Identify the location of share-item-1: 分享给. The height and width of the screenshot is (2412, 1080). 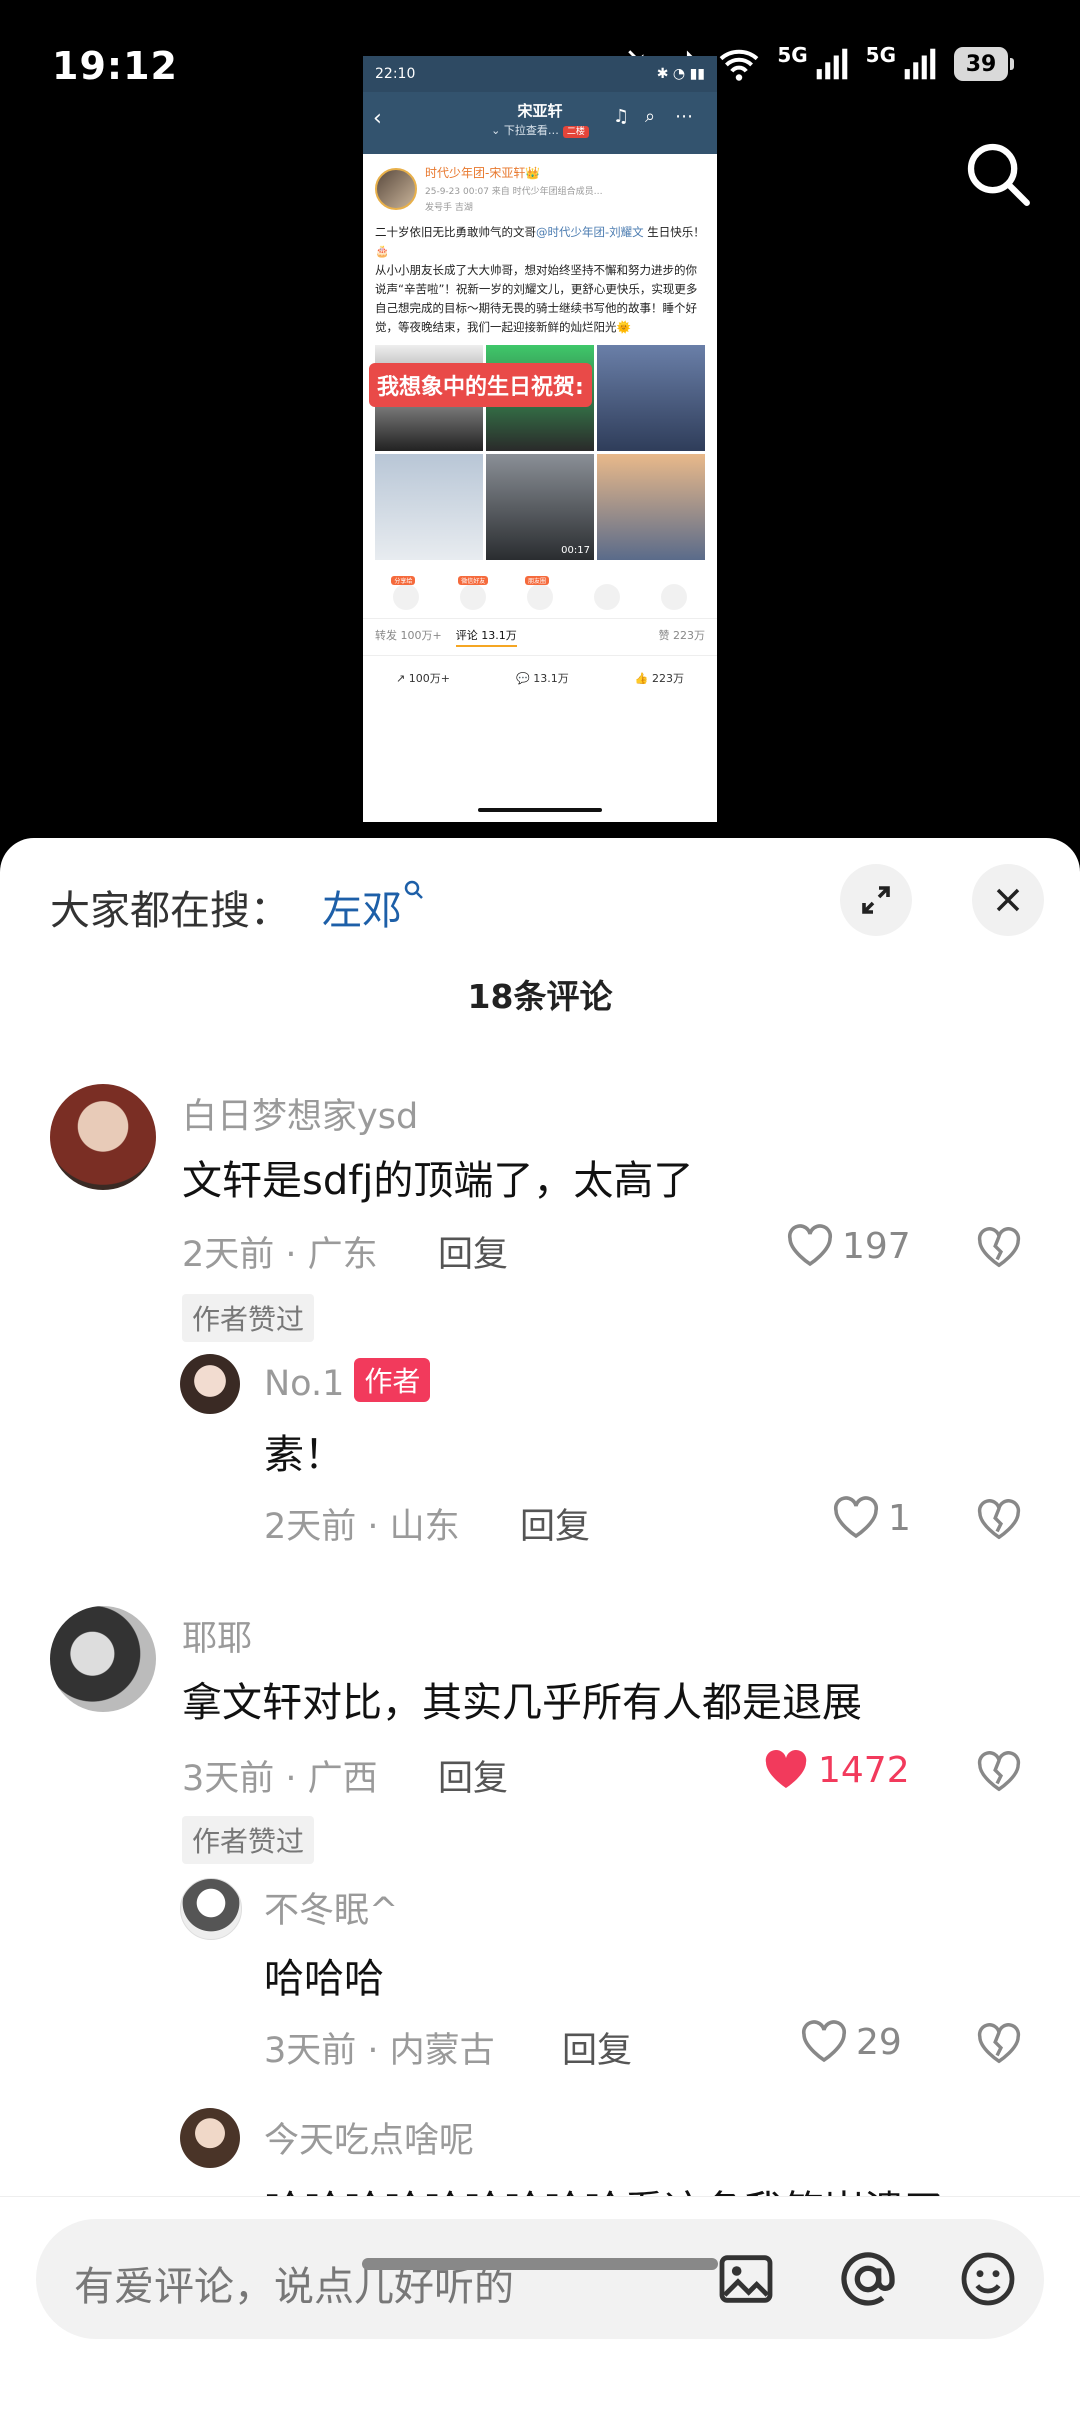
(405, 593).